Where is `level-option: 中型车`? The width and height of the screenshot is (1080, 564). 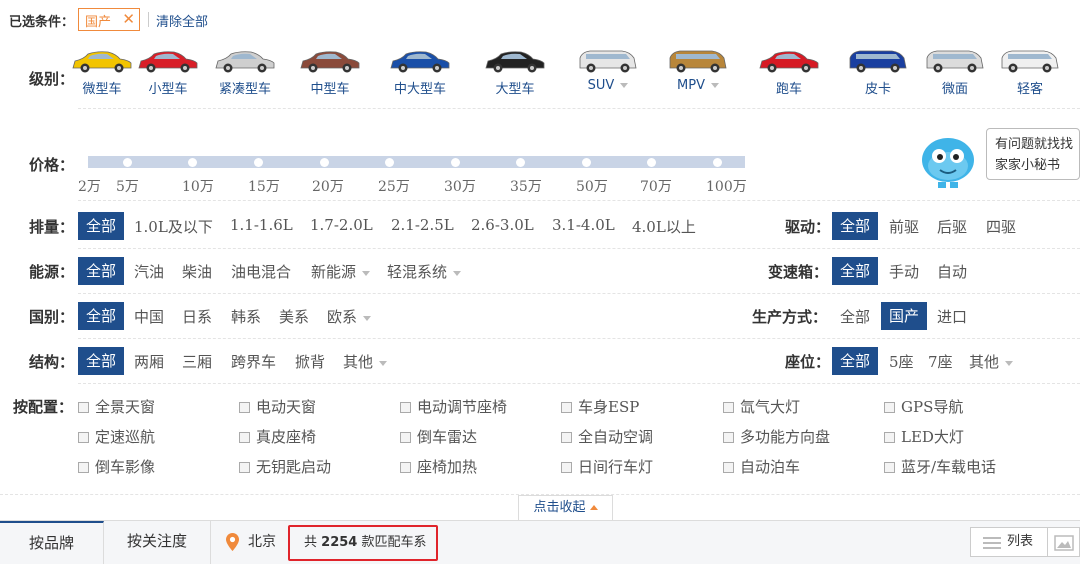 level-option: 中型车 is located at coordinates (330, 72).